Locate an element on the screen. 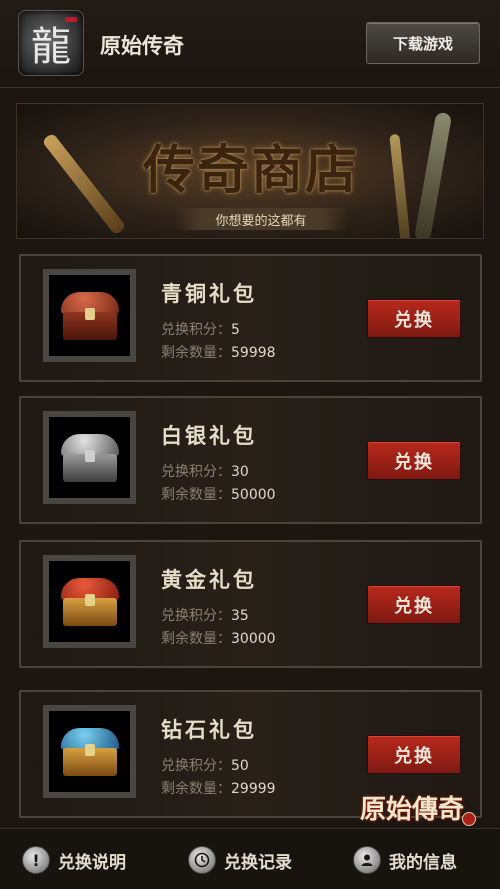 This screenshot has width=500, height=889. app-logo: 龍 is located at coordinates (51, 43).